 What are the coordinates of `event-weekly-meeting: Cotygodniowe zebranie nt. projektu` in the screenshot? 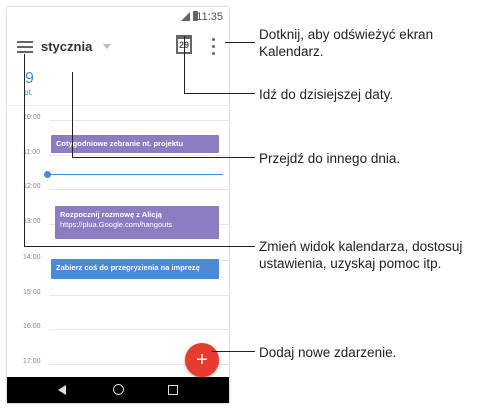 It's located at (135, 144).